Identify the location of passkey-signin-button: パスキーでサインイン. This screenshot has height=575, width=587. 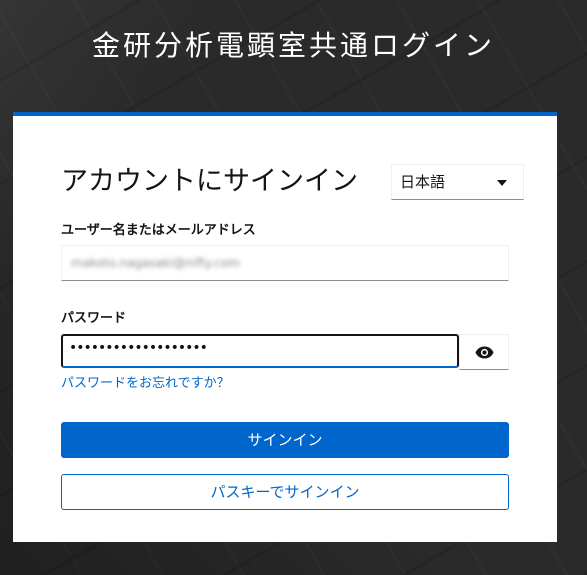
(285, 492).